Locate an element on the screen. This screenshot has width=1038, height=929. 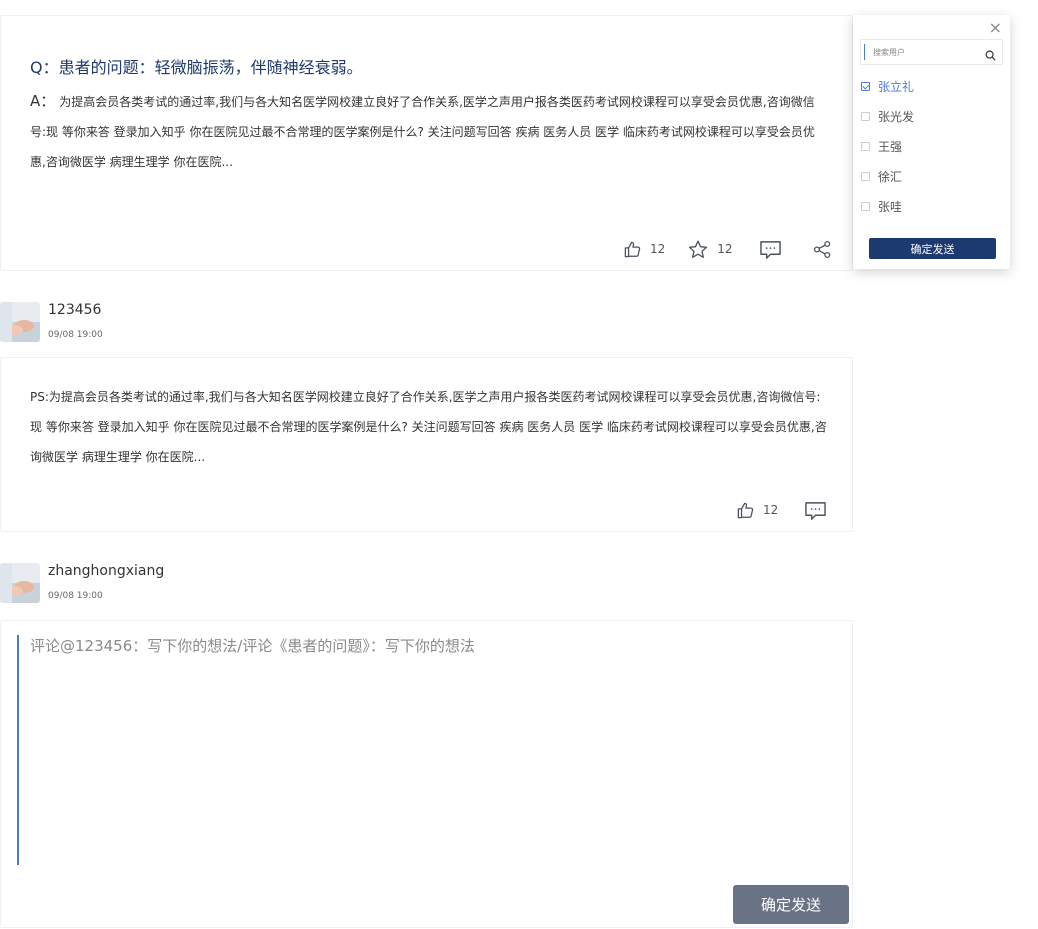
reply-username: 123456 is located at coordinates (74, 310).